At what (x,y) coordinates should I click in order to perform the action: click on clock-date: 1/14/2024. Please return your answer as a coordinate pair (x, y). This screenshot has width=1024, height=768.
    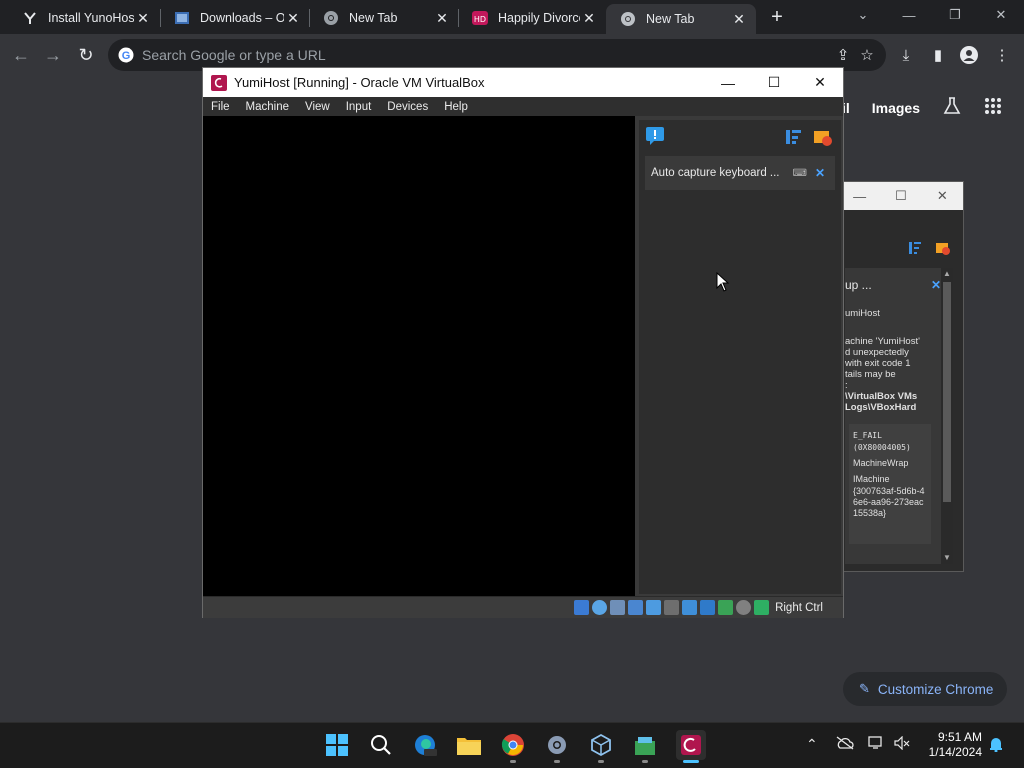
    Looking at the image, I should click on (955, 752).